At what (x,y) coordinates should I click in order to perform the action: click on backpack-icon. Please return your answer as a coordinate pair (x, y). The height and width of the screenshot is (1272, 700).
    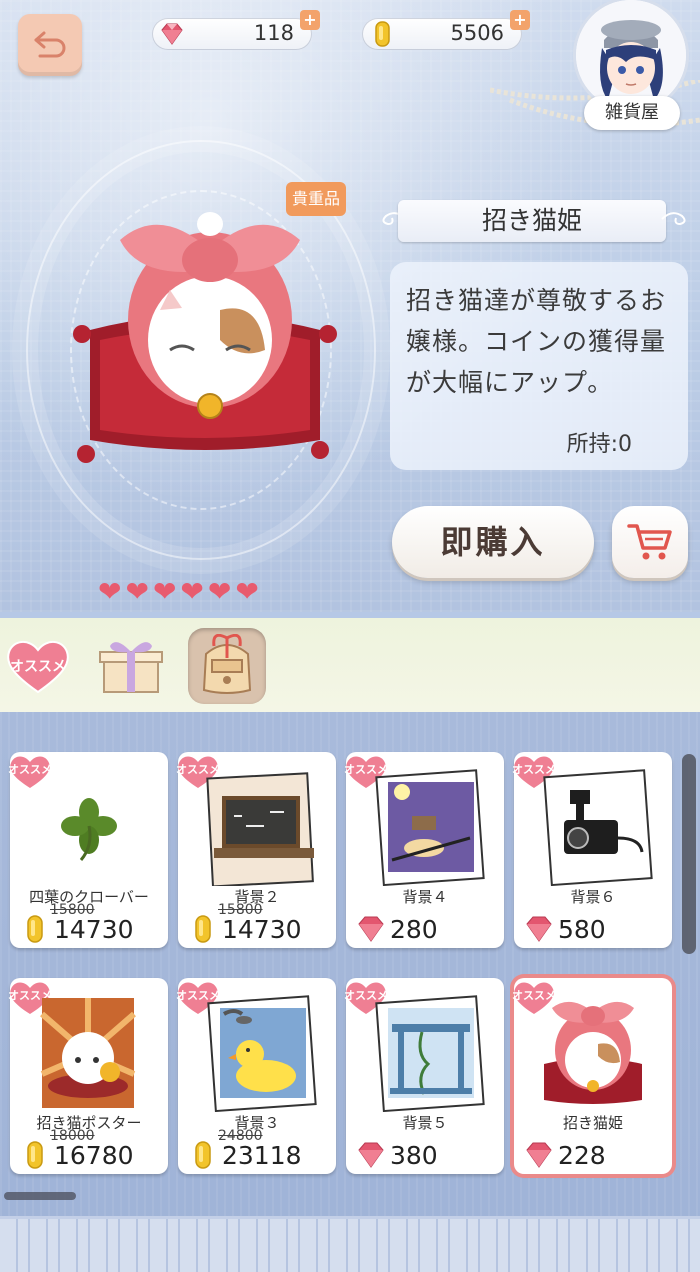
    Looking at the image, I should click on (227, 664).